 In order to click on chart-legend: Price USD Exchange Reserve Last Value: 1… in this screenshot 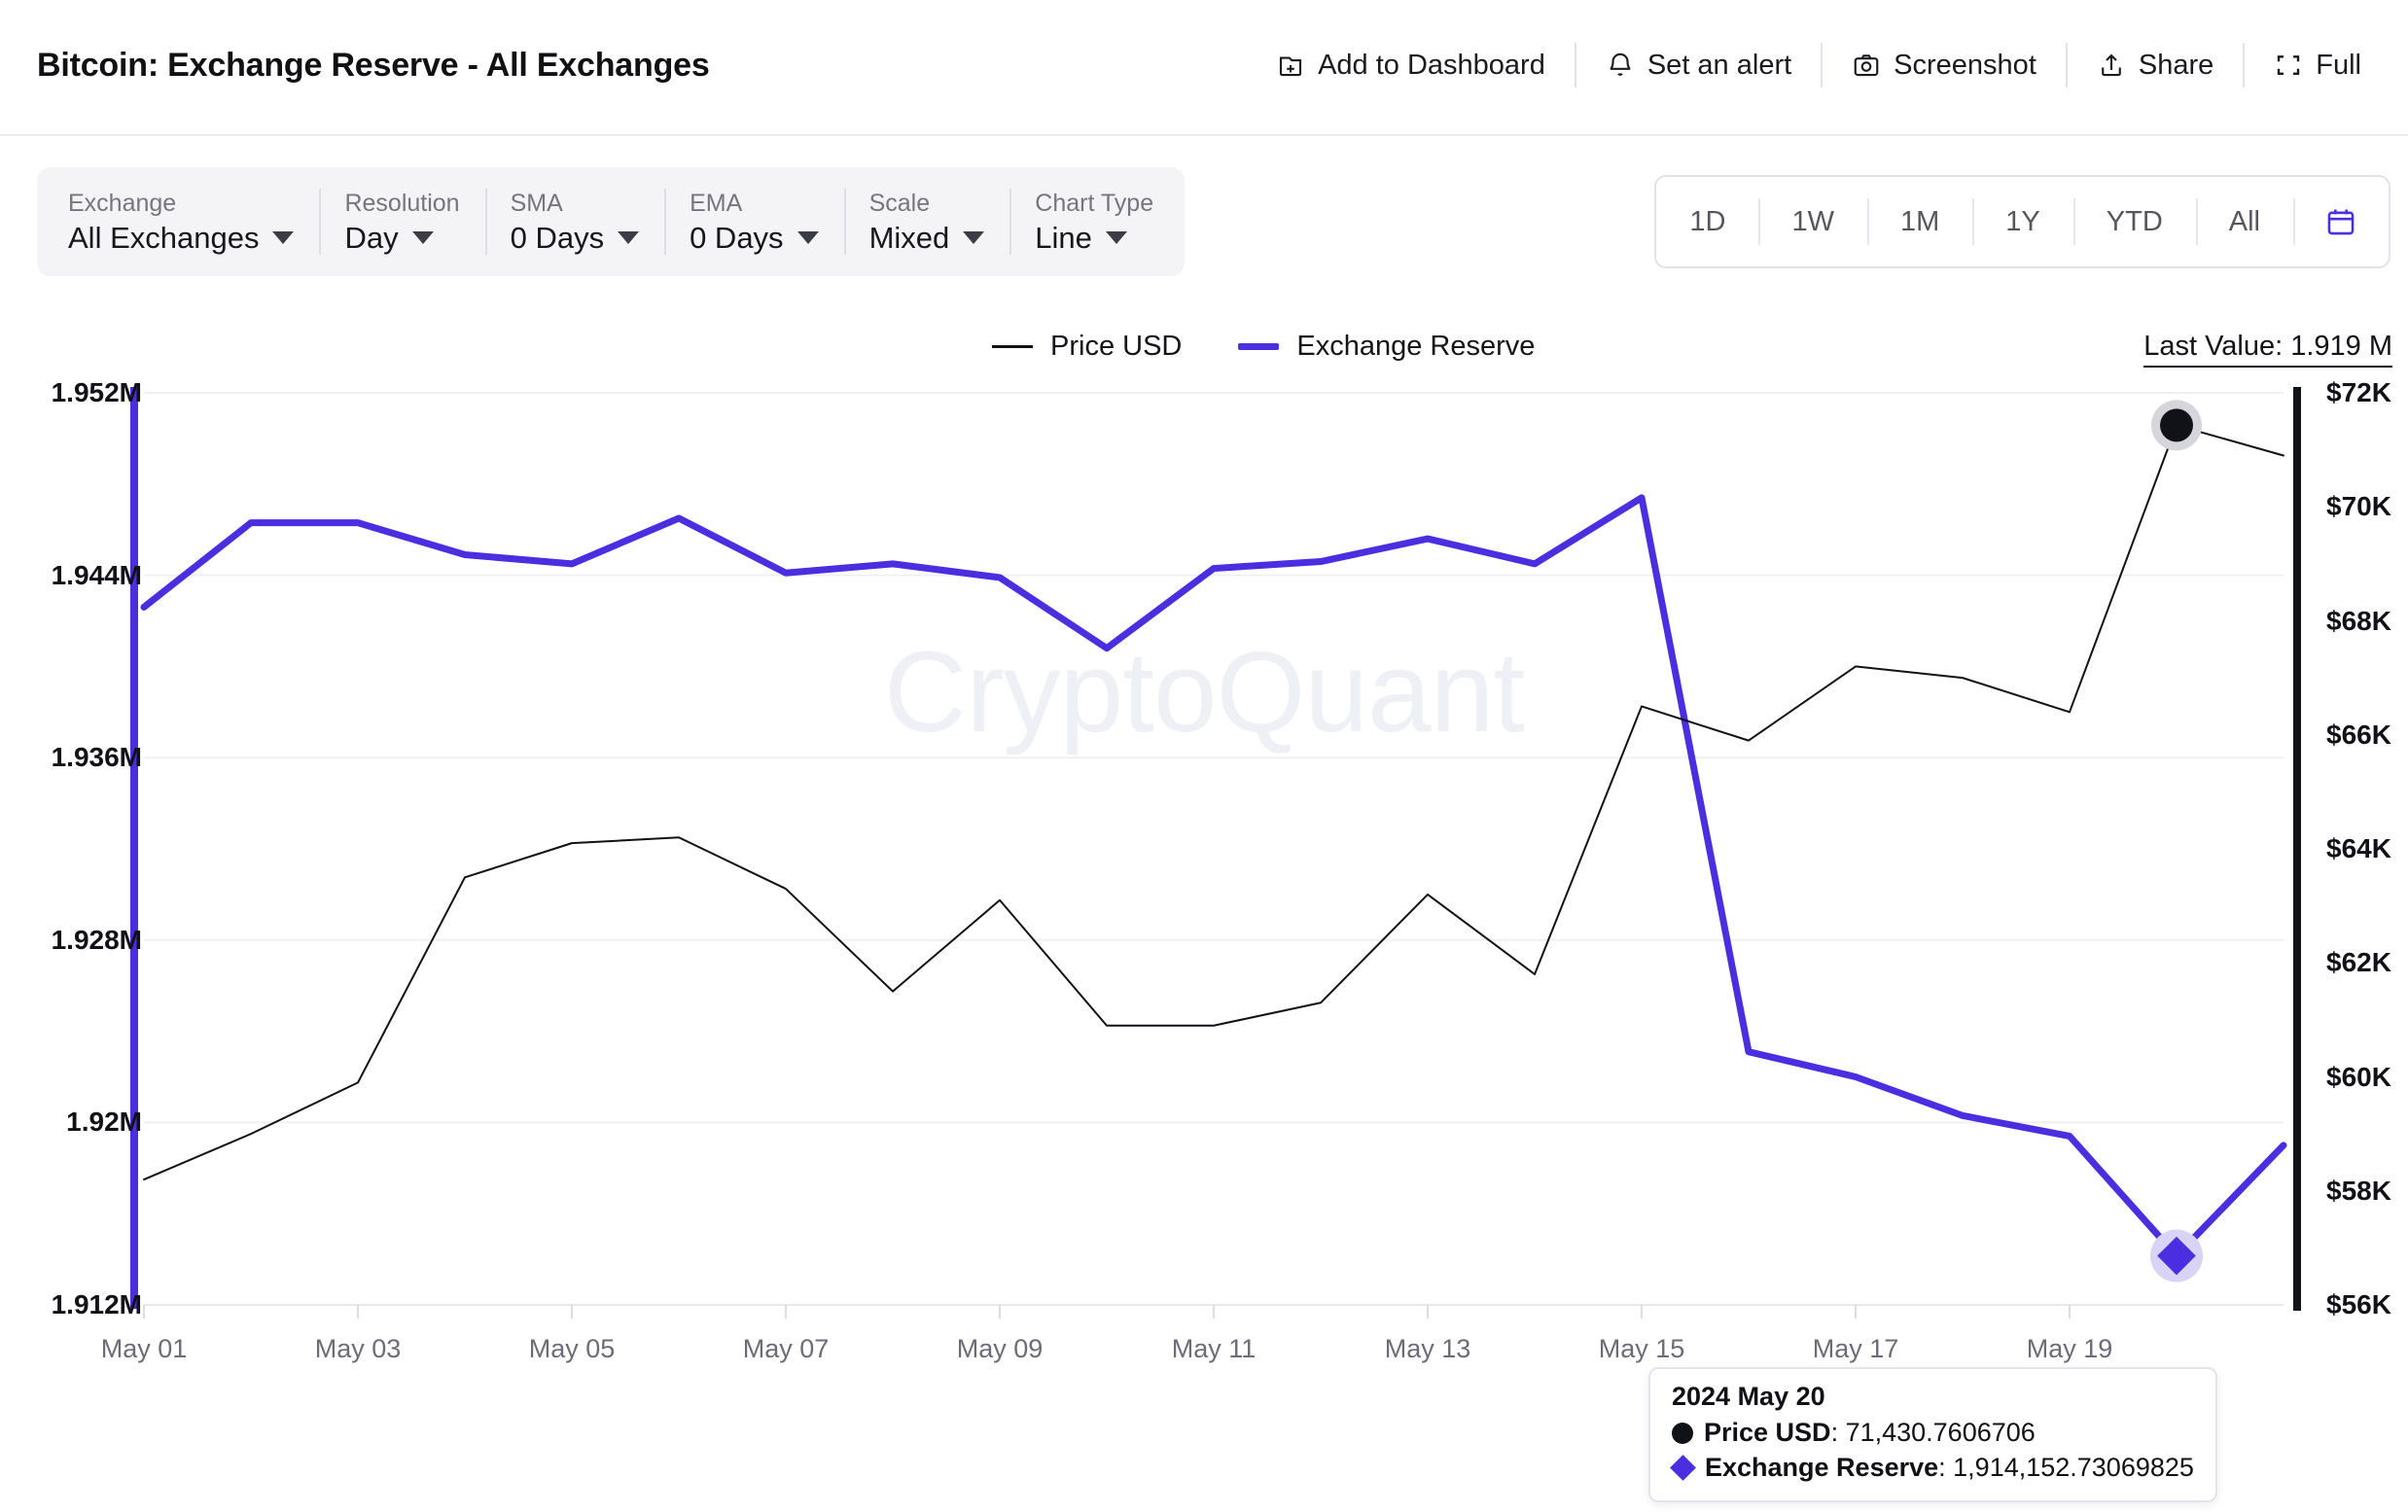, I will do `click(1204, 353)`.